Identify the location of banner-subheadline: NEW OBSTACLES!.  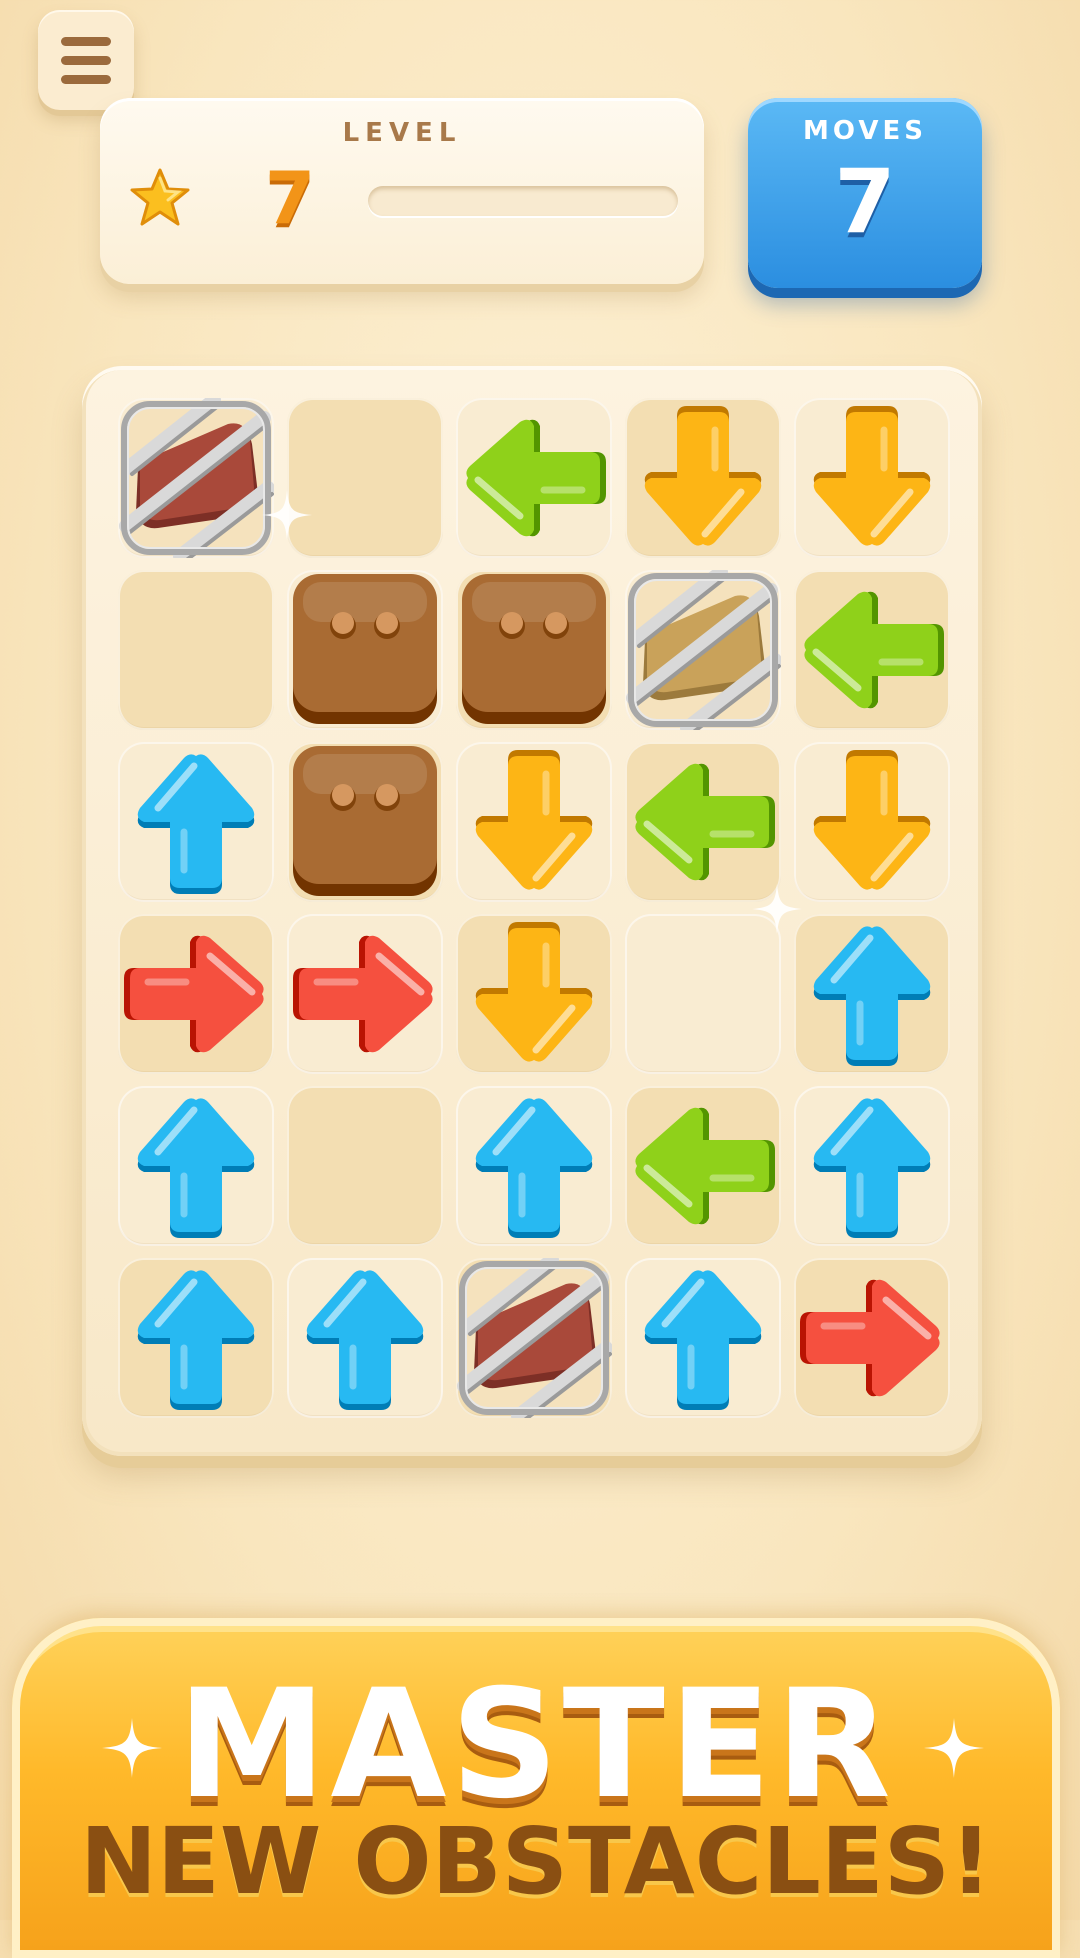
(536, 1861).